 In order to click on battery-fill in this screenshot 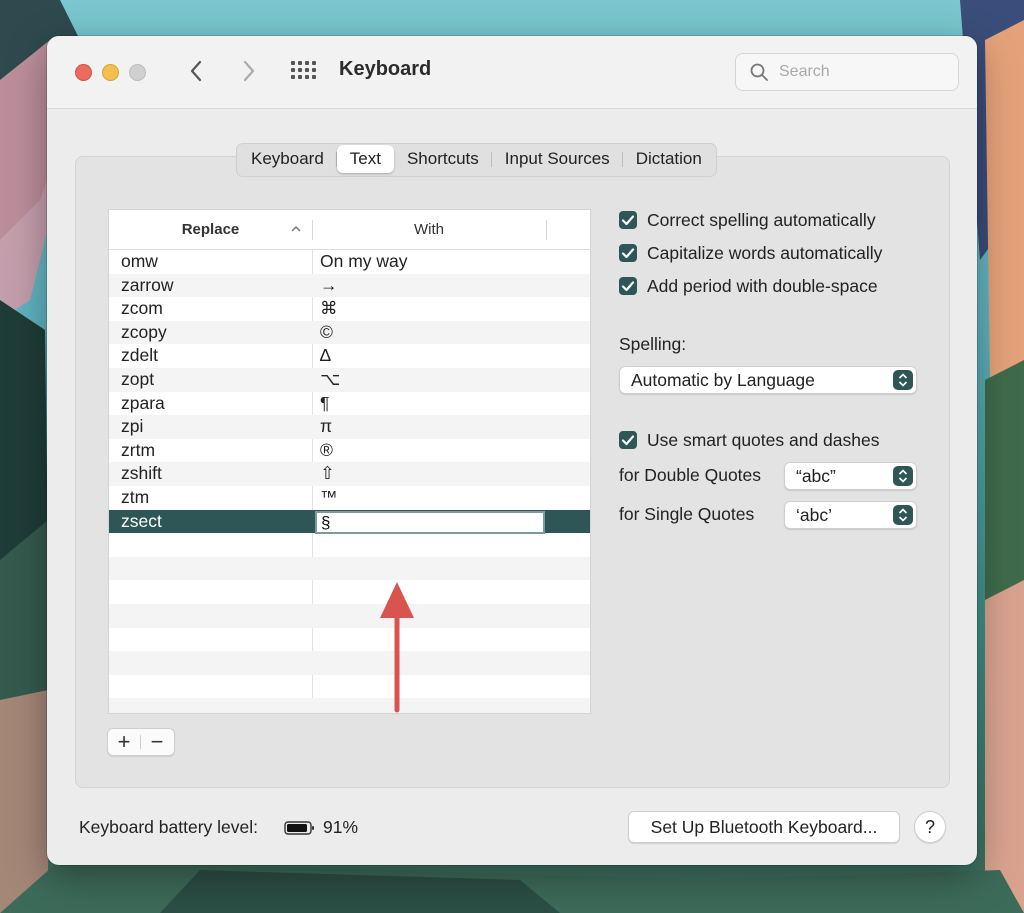, I will do `click(297, 828)`.